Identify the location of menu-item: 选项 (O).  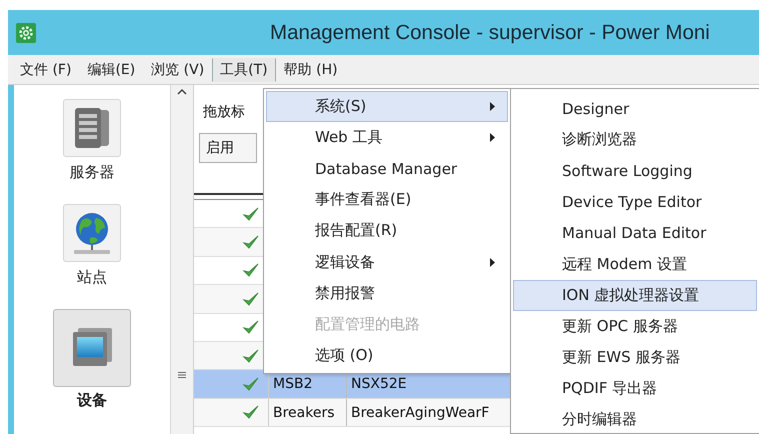
(387, 355).